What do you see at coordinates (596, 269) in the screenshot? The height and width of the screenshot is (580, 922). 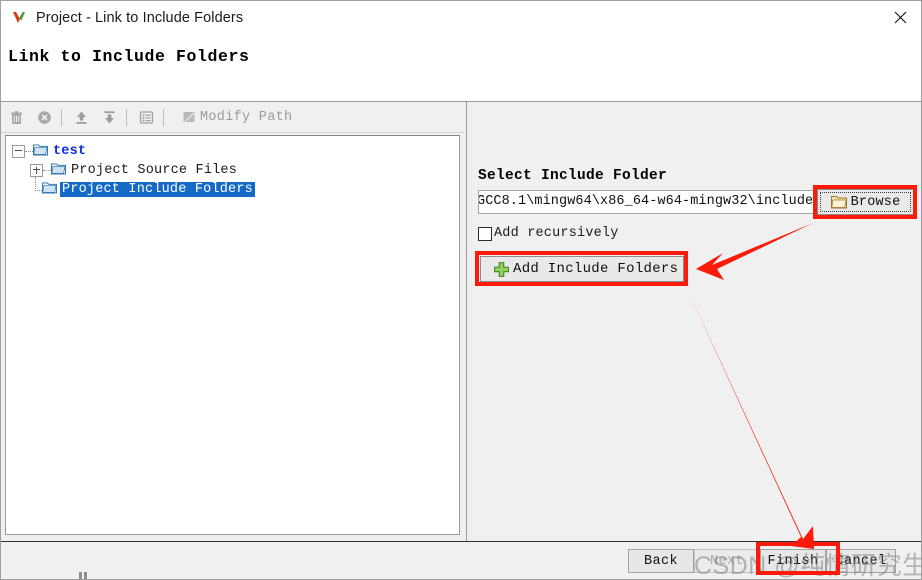 I see `add-include-folders-label: Add Include Folders` at bounding box center [596, 269].